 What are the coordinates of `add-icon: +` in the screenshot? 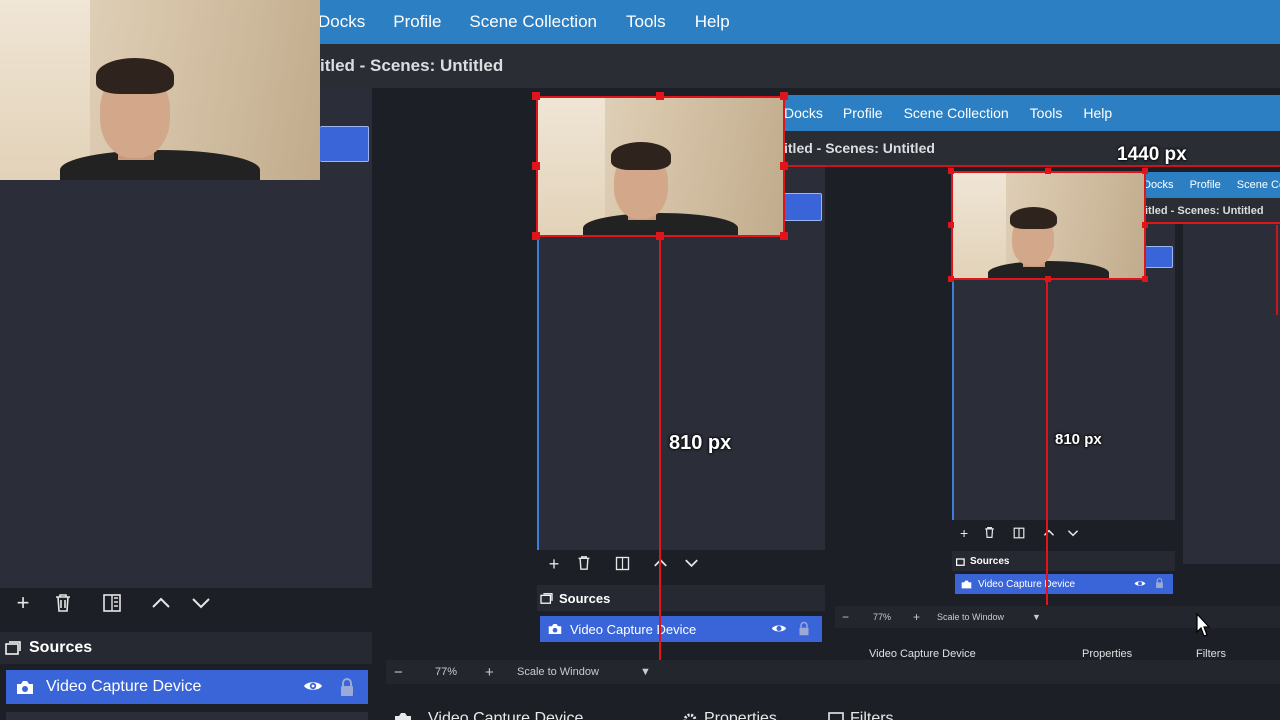 It's located at (23, 603).